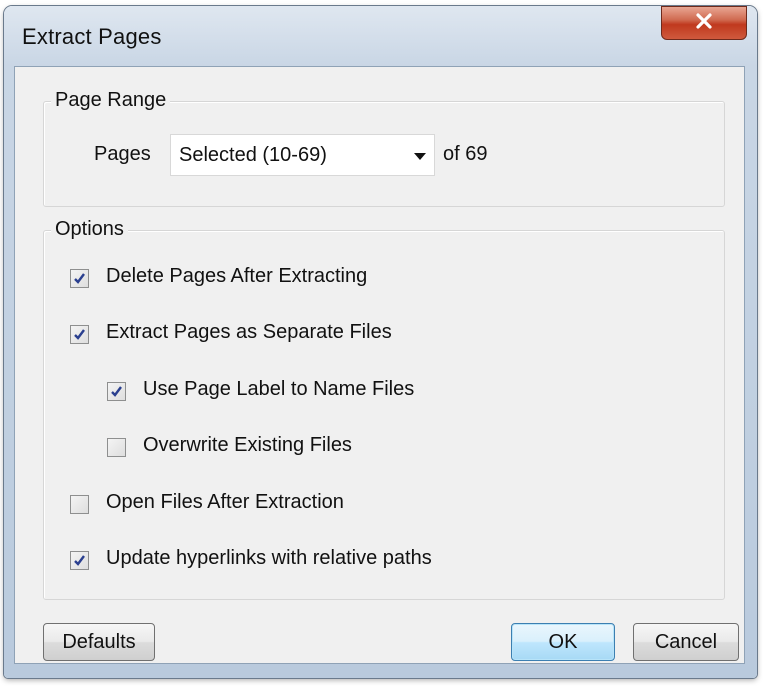 Image resolution: width=763 pixels, height=686 pixels. What do you see at coordinates (686, 642) in the screenshot?
I see `cancel-button: Cancel` at bounding box center [686, 642].